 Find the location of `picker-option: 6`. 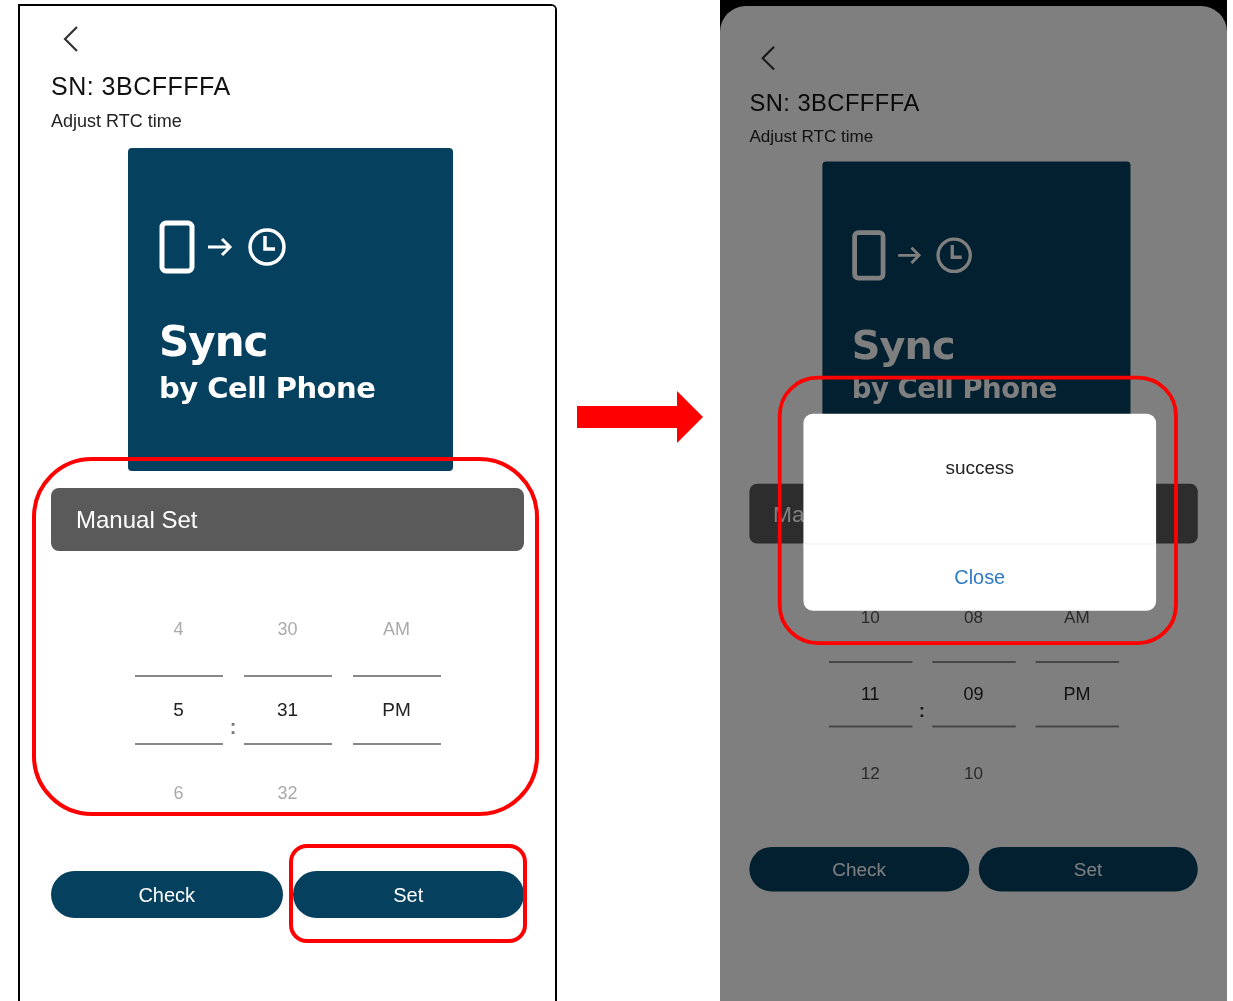

picker-option: 6 is located at coordinates (178, 793).